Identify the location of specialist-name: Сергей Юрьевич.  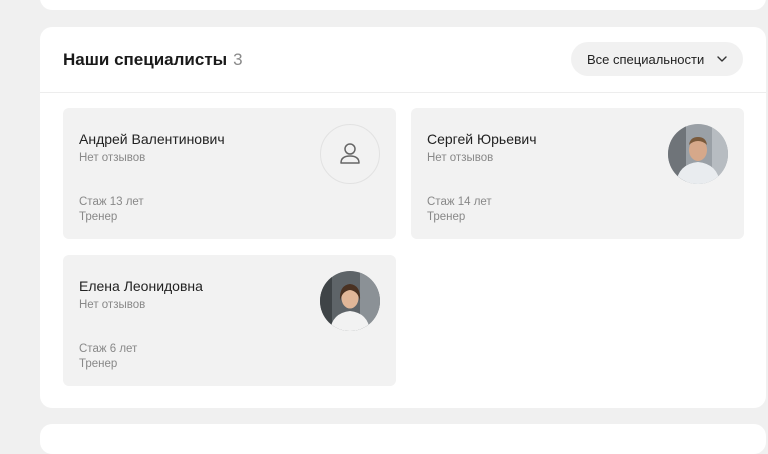
(482, 139).